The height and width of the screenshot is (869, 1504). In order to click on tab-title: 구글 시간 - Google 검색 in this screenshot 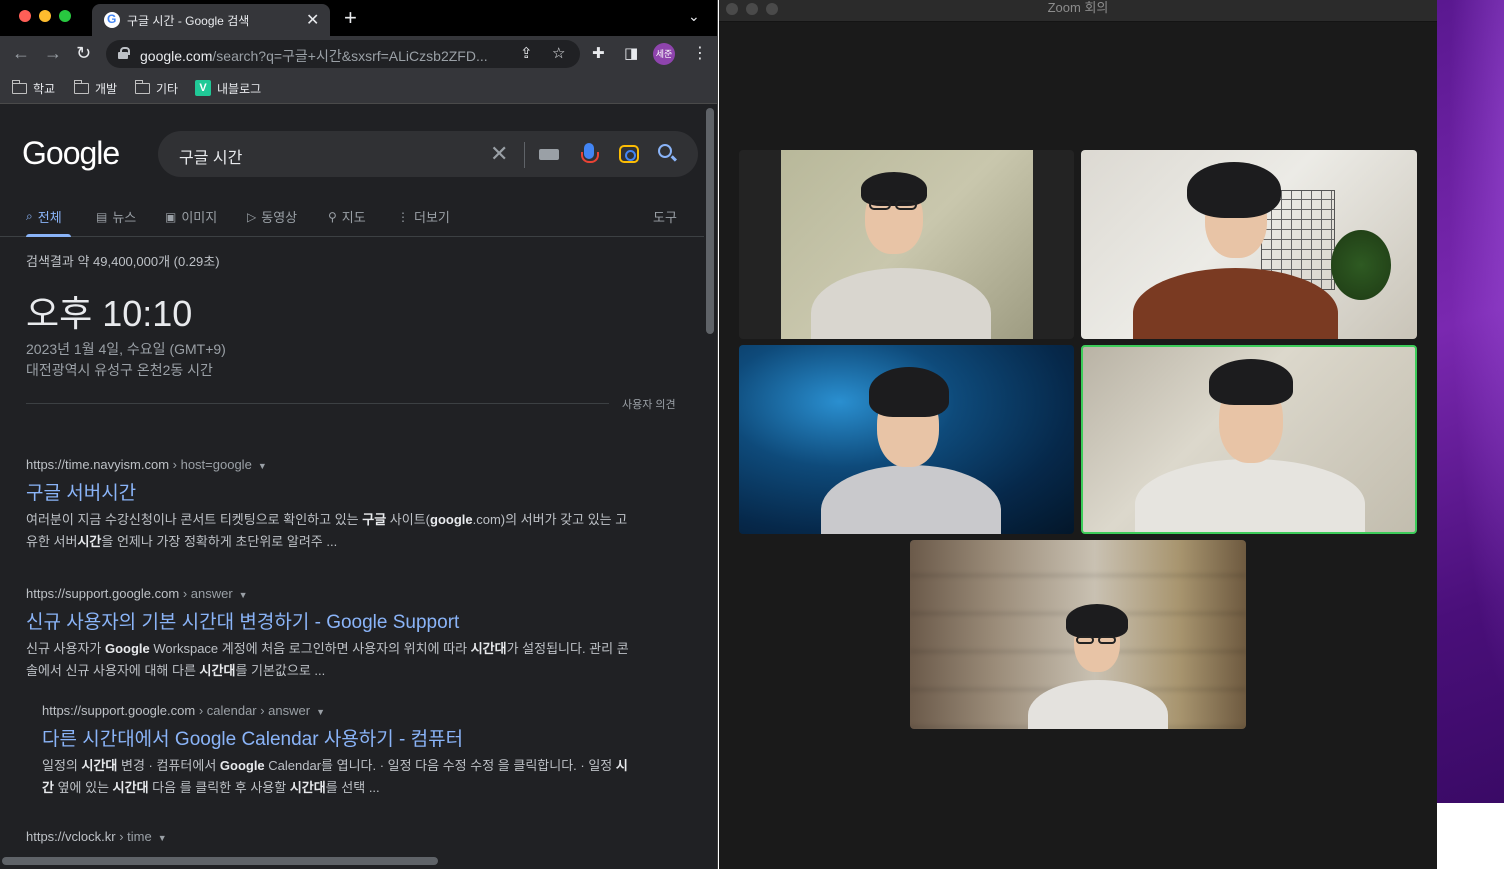, I will do `click(188, 21)`.